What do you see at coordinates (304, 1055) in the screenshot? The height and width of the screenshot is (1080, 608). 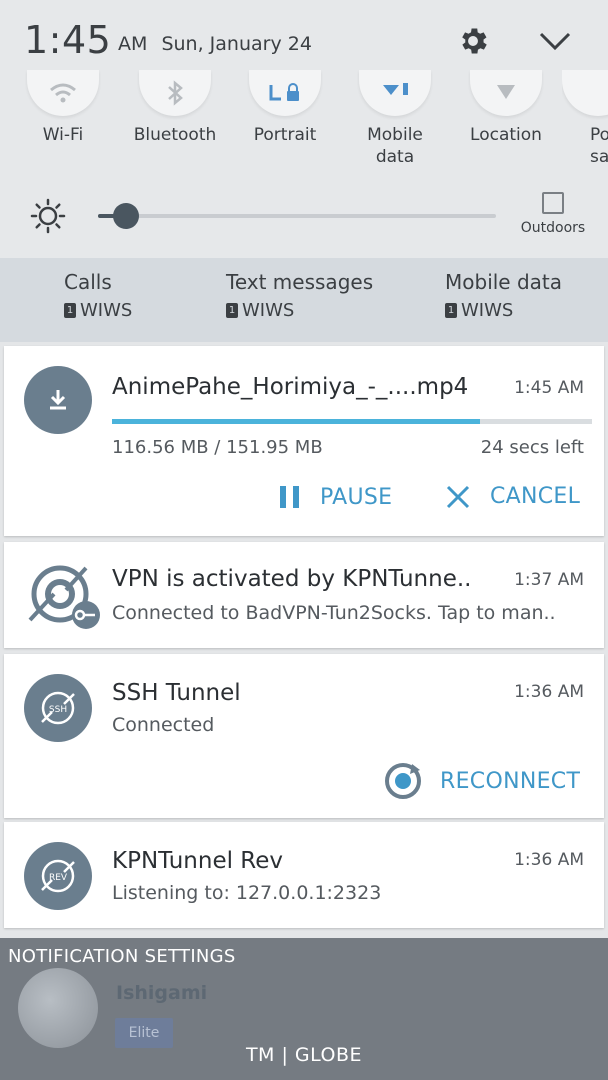 I see `carrier-label: TM | GLOBE` at bounding box center [304, 1055].